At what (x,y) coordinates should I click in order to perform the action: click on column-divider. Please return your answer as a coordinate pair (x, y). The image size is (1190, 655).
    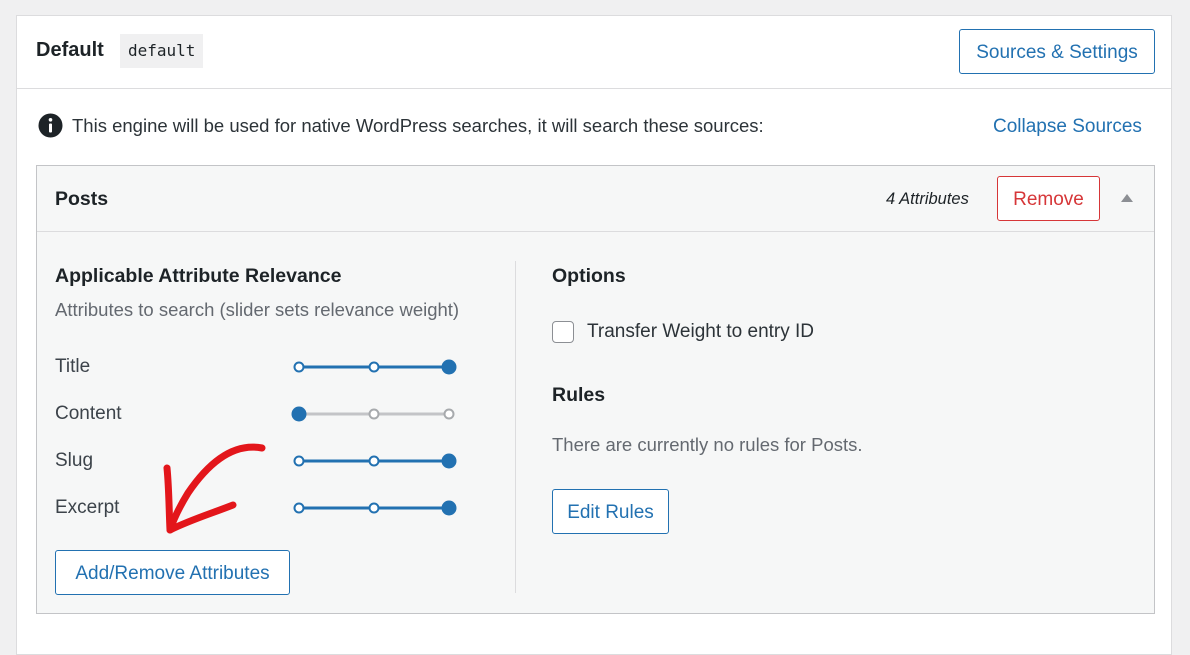
    Looking at the image, I should click on (515, 427).